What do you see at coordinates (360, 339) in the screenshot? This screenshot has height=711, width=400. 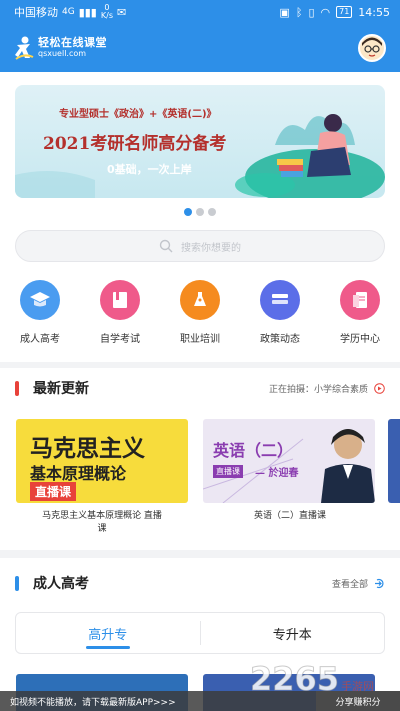 I see `category-label: 学历中心` at bounding box center [360, 339].